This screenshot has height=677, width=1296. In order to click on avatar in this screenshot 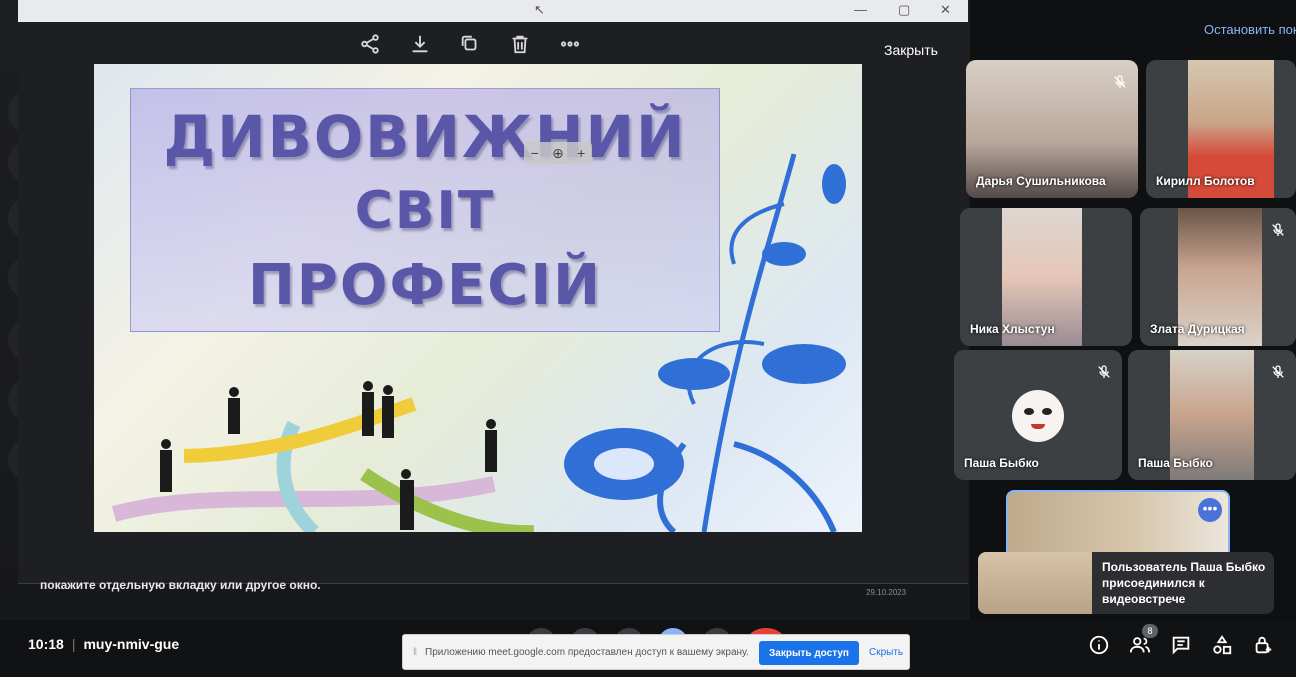, I will do `click(1038, 416)`.